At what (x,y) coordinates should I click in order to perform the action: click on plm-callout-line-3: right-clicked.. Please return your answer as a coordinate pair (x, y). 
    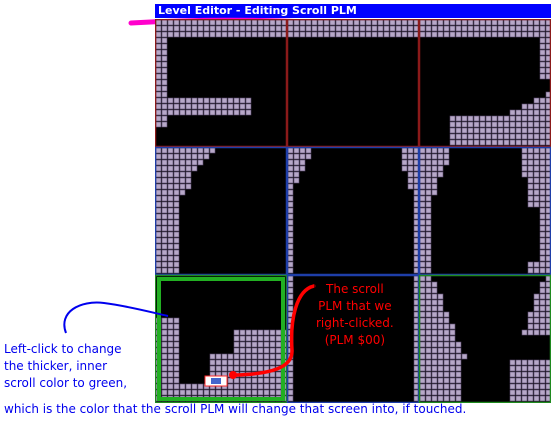
    Looking at the image, I should click on (355, 323).